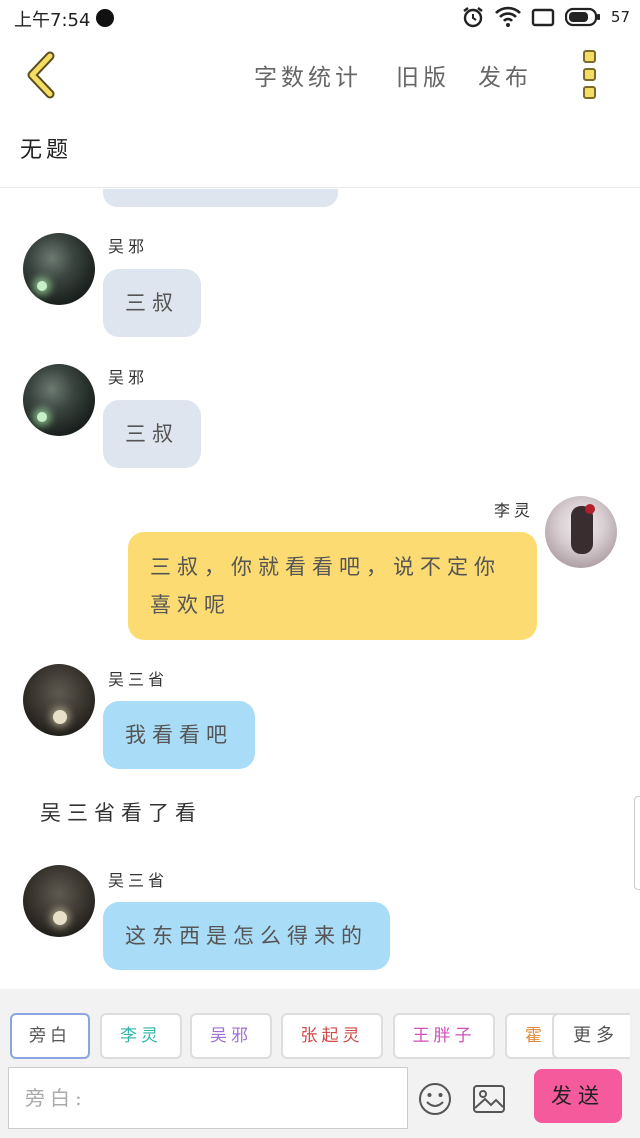 Image resolution: width=640 pixels, height=1138 pixels. What do you see at coordinates (46, 150) in the screenshot?
I see `story-title: 无题` at bounding box center [46, 150].